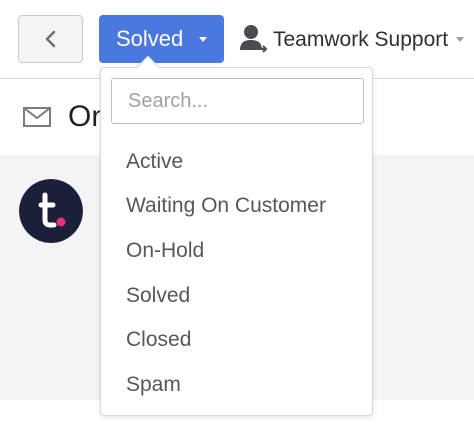  I want to click on status-option-spam: Spam, so click(236, 385).